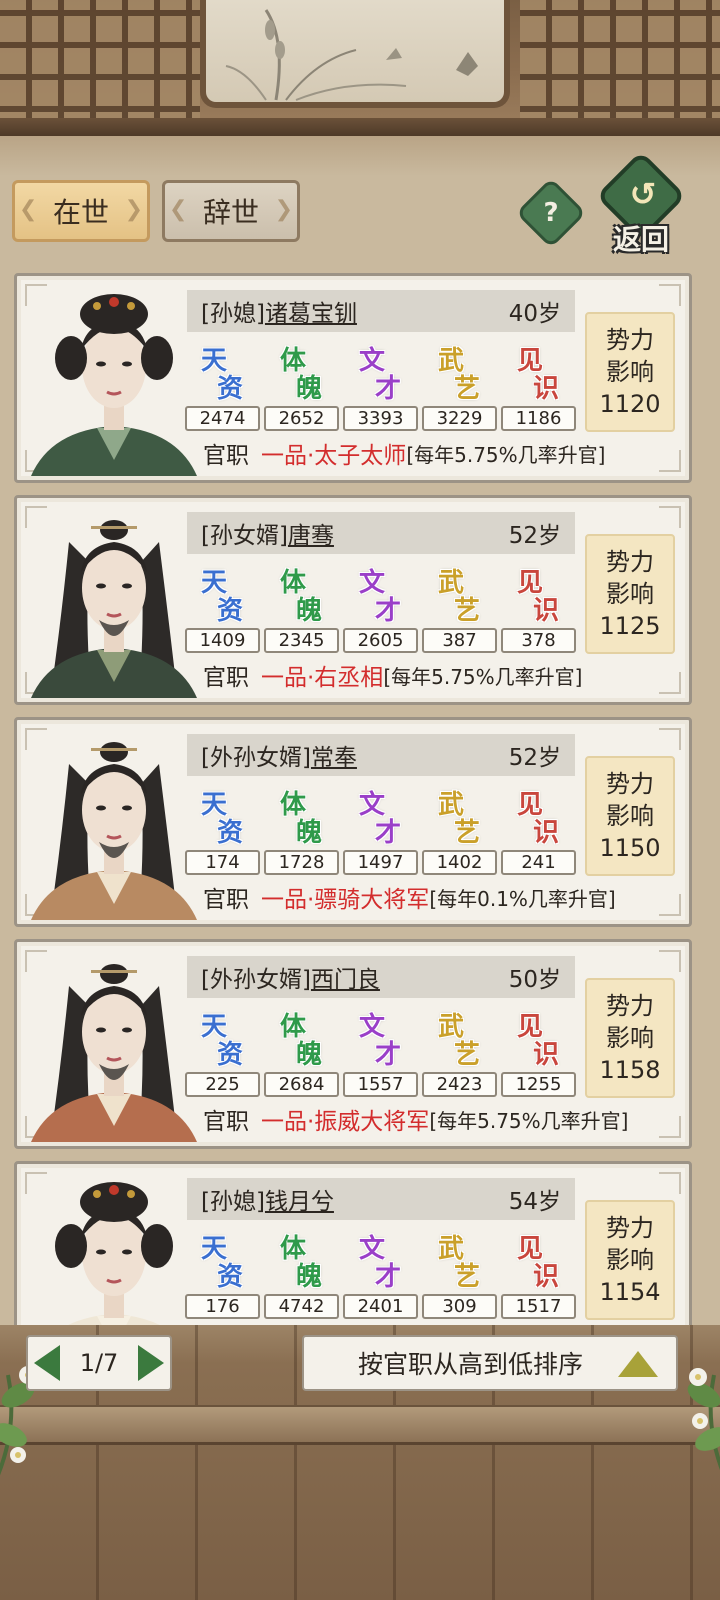 The width and height of the screenshot is (720, 1600). Describe the element at coordinates (630, 562) in the screenshot. I see `influence-label-1: 势力` at that location.